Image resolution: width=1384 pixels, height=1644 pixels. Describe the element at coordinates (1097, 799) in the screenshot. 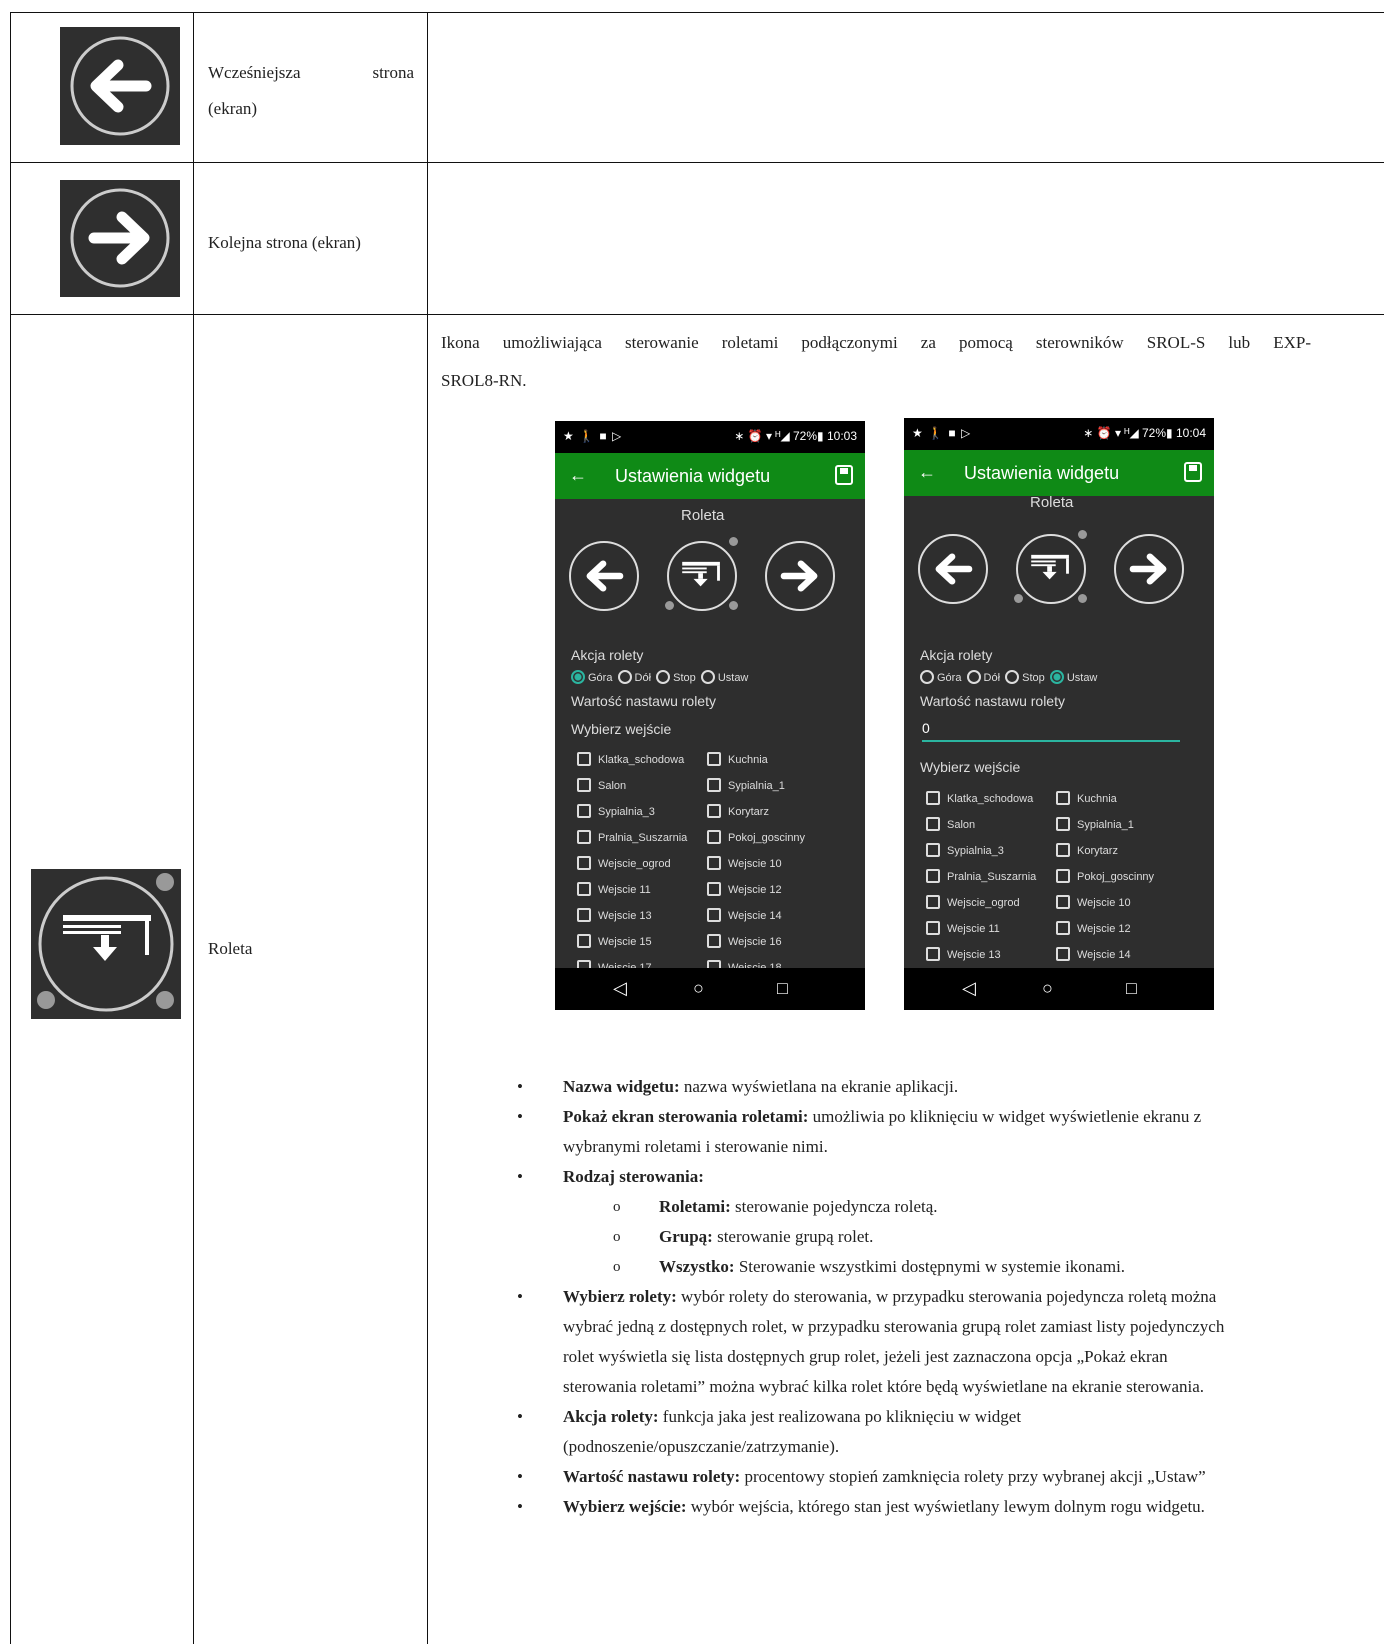

I see `checkbox-label: Kuchnia` at that location.